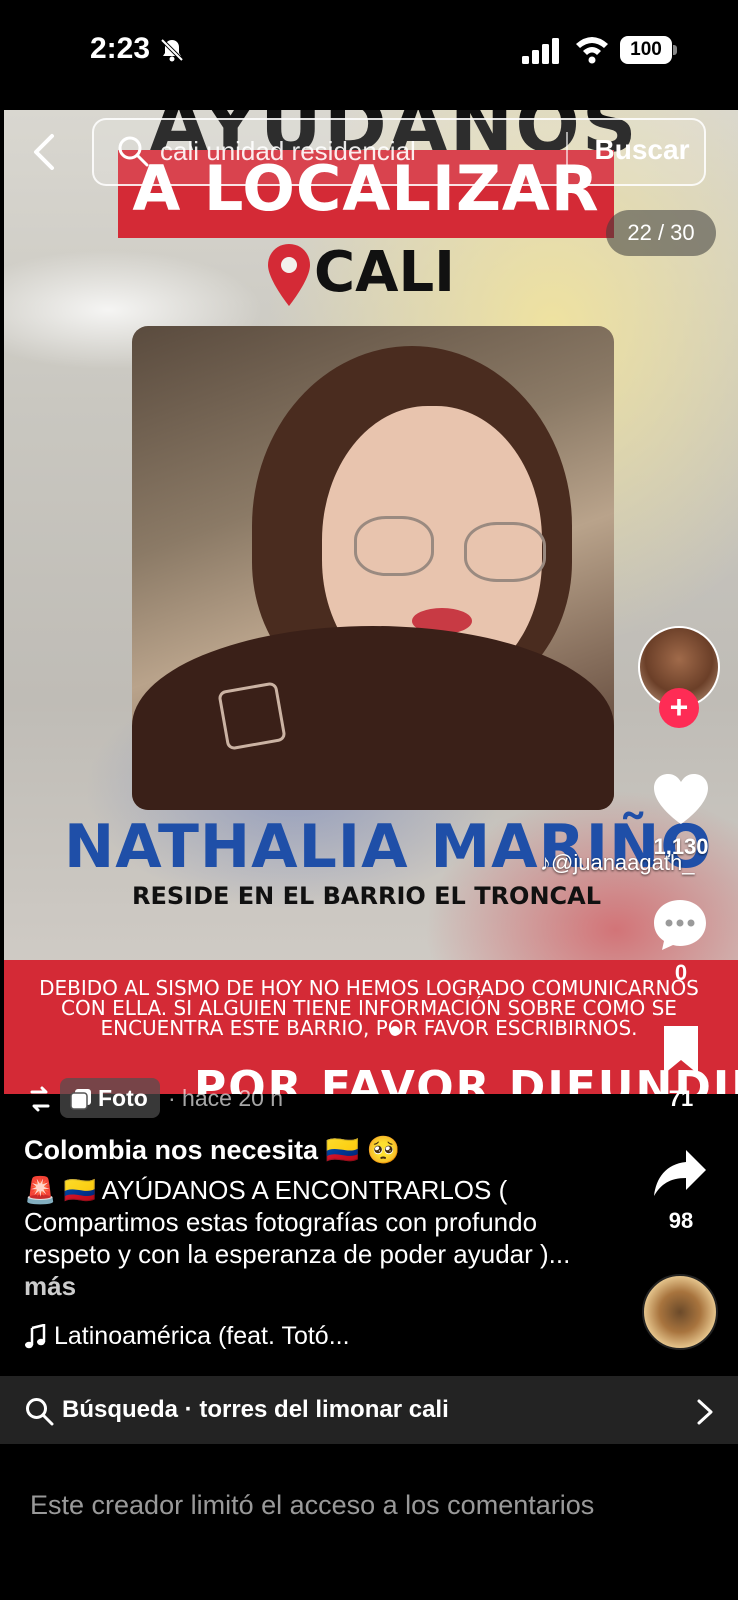  What do you see at coordinates (40, 1099) in the screenshot?
I see `repost-icon` at bounding box center [40, 1099].